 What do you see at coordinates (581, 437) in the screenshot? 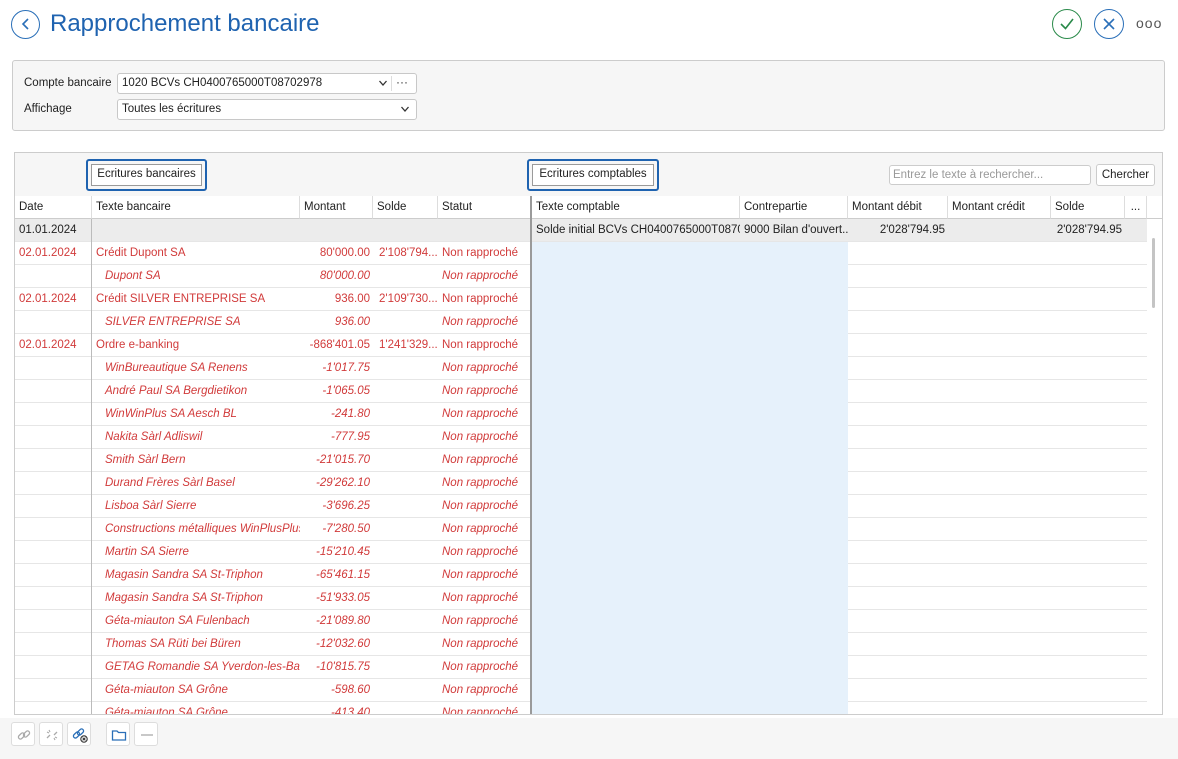
I see `table-row: Nakita Sàrl Adliswil -777.95 Non rapproché` at bounding box center [581, 437].